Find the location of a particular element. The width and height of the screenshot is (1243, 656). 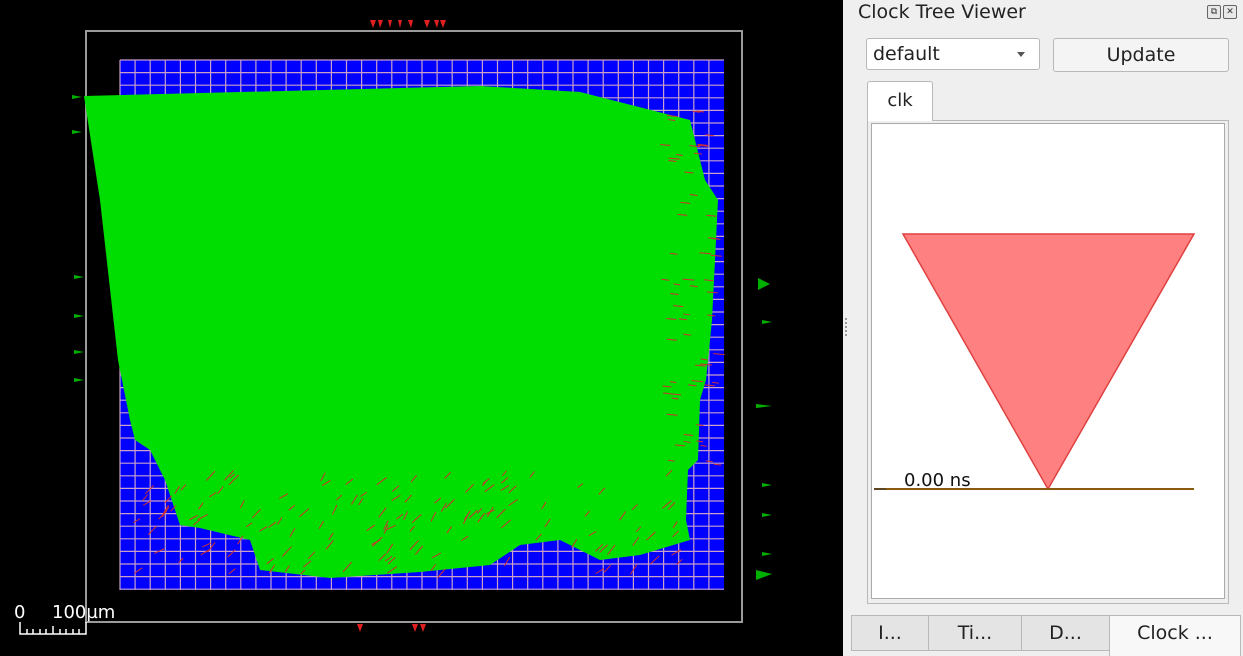

scale-bar is located at coordinates (53, 628).